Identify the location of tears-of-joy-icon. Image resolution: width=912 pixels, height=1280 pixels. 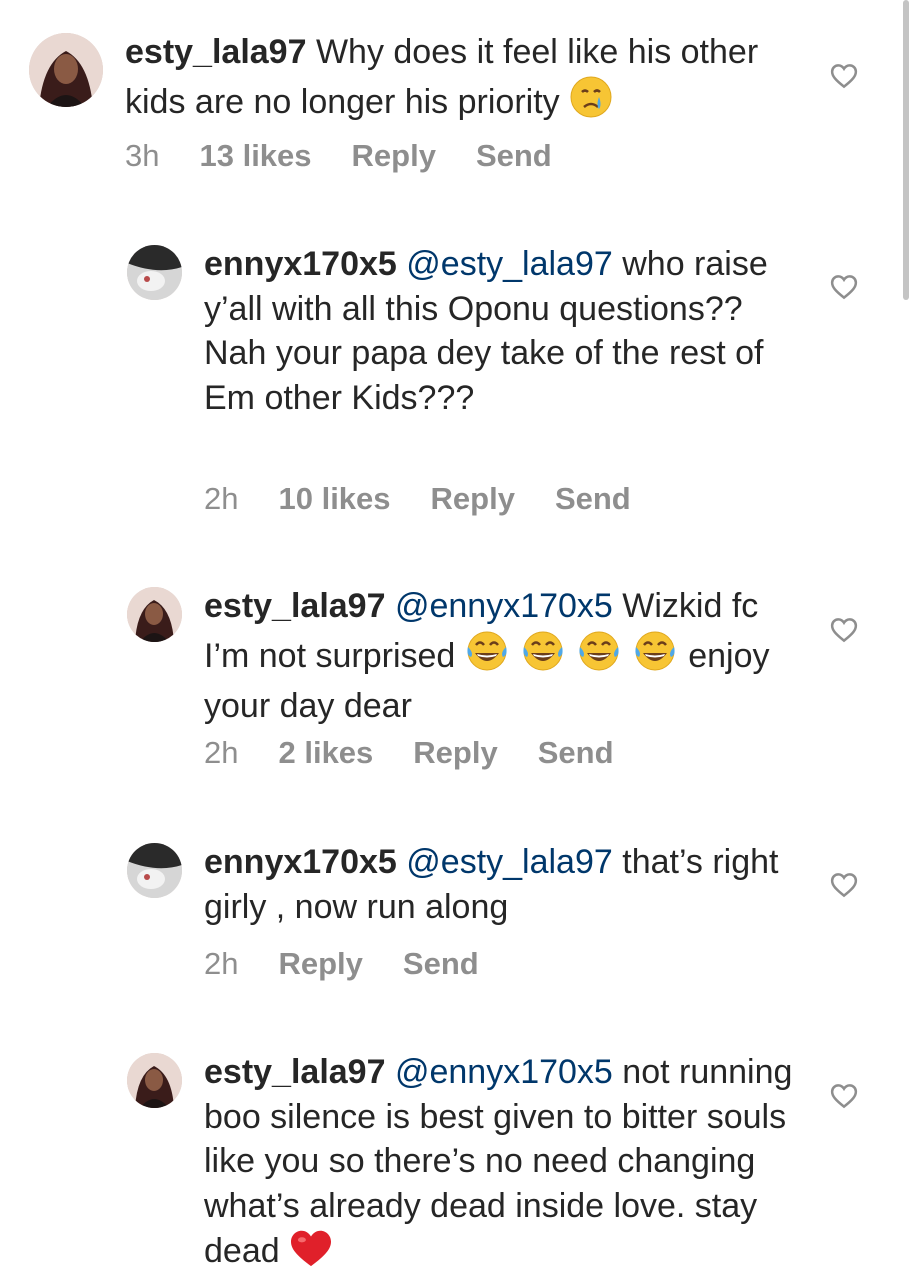
(572, 657).